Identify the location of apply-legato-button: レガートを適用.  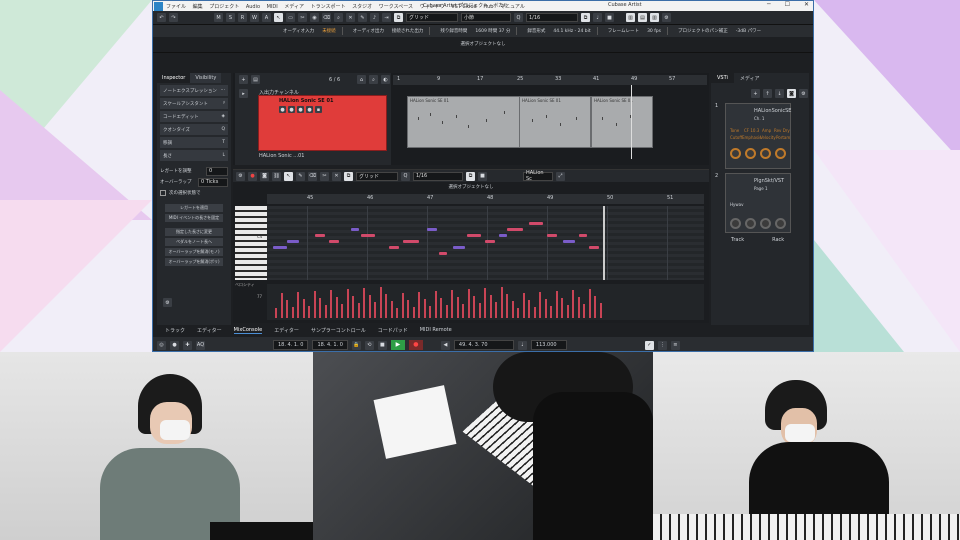
(194, 208).